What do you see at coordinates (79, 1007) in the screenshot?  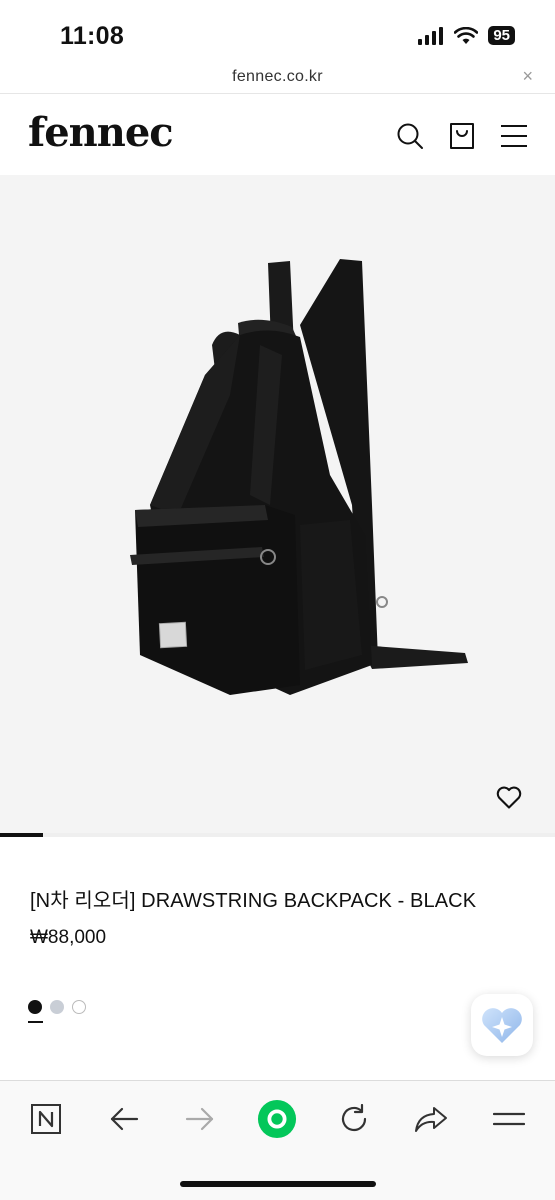 I see `color-swatch-white` at bounding box center [79, 1007].